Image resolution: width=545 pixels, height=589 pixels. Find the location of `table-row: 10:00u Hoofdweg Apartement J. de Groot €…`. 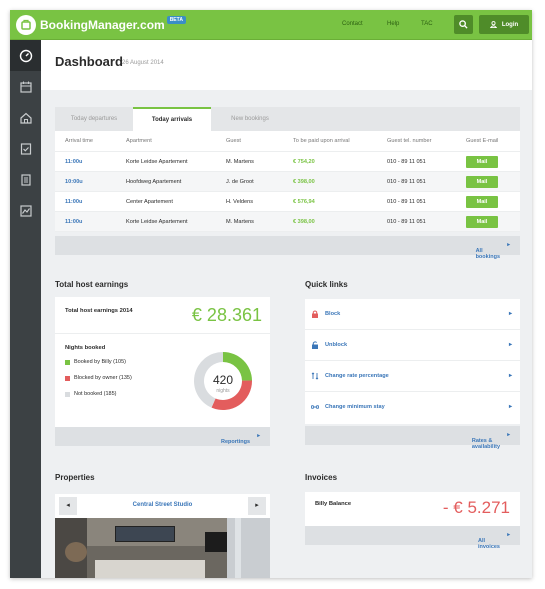

table-row: 10:00u Hoofdweg Apartement J. de Groot €… is located at coordinates (287, 182).